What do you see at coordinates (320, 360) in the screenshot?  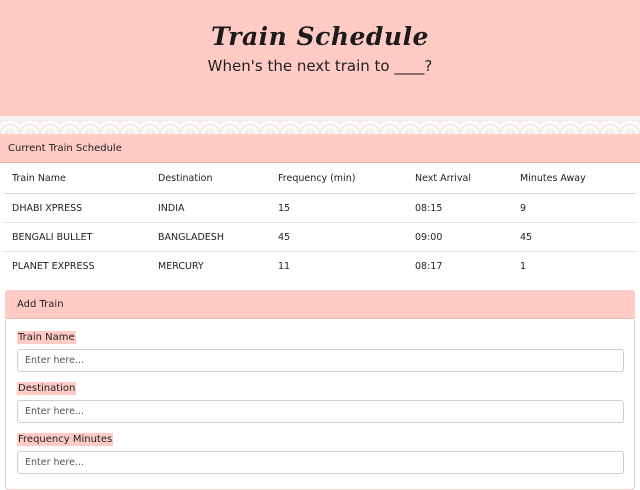 I see `train-name-input` at bounding box center [320, 360].